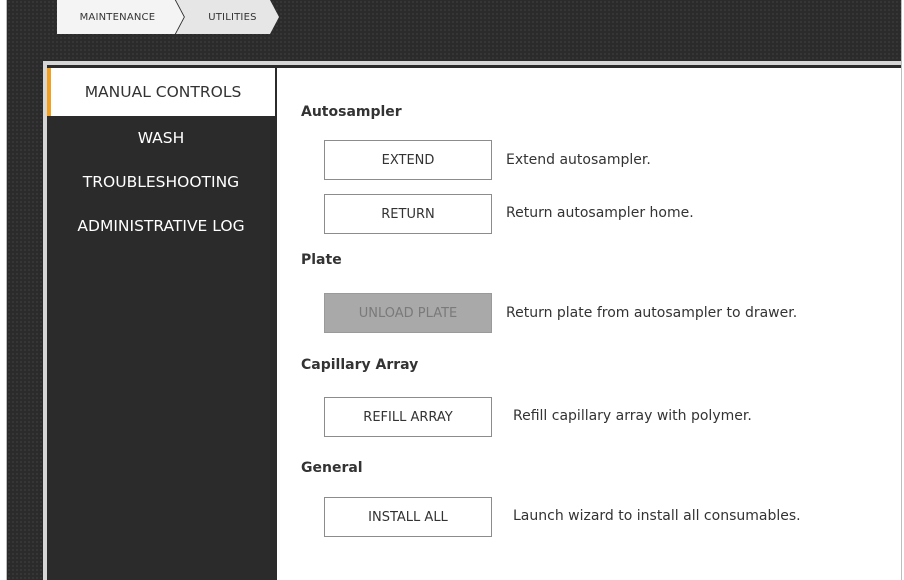 This screenshot has width=904, height=580. I want to click on sidebar-item-administrative-log: ADMINISTRATIVE LOG, so click(161, 226).